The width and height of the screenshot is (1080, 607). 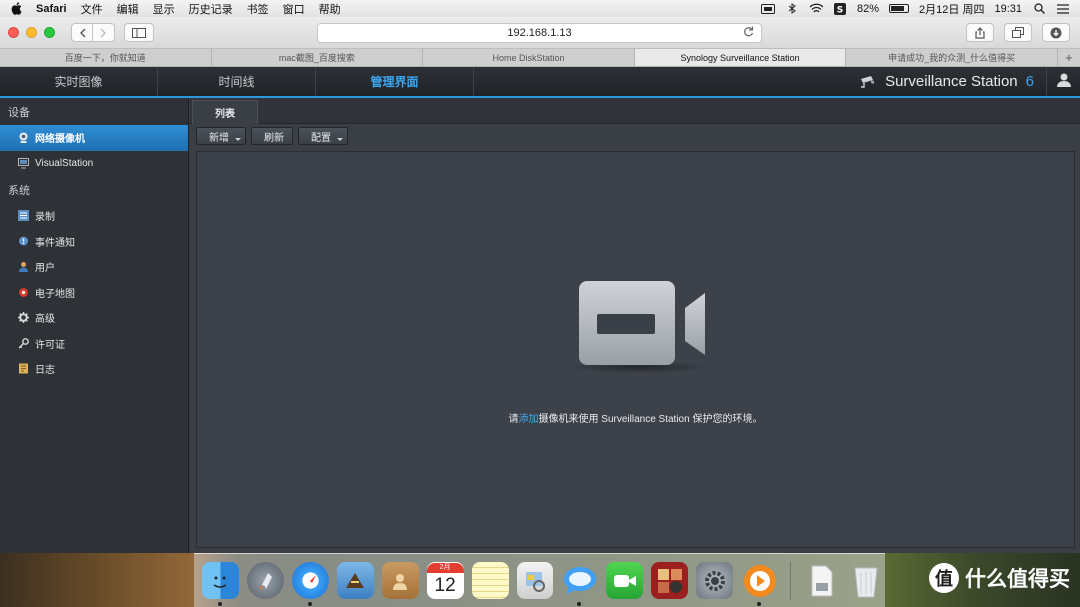 I want to click on configure-button: 配置, so click(x=323, y=136).